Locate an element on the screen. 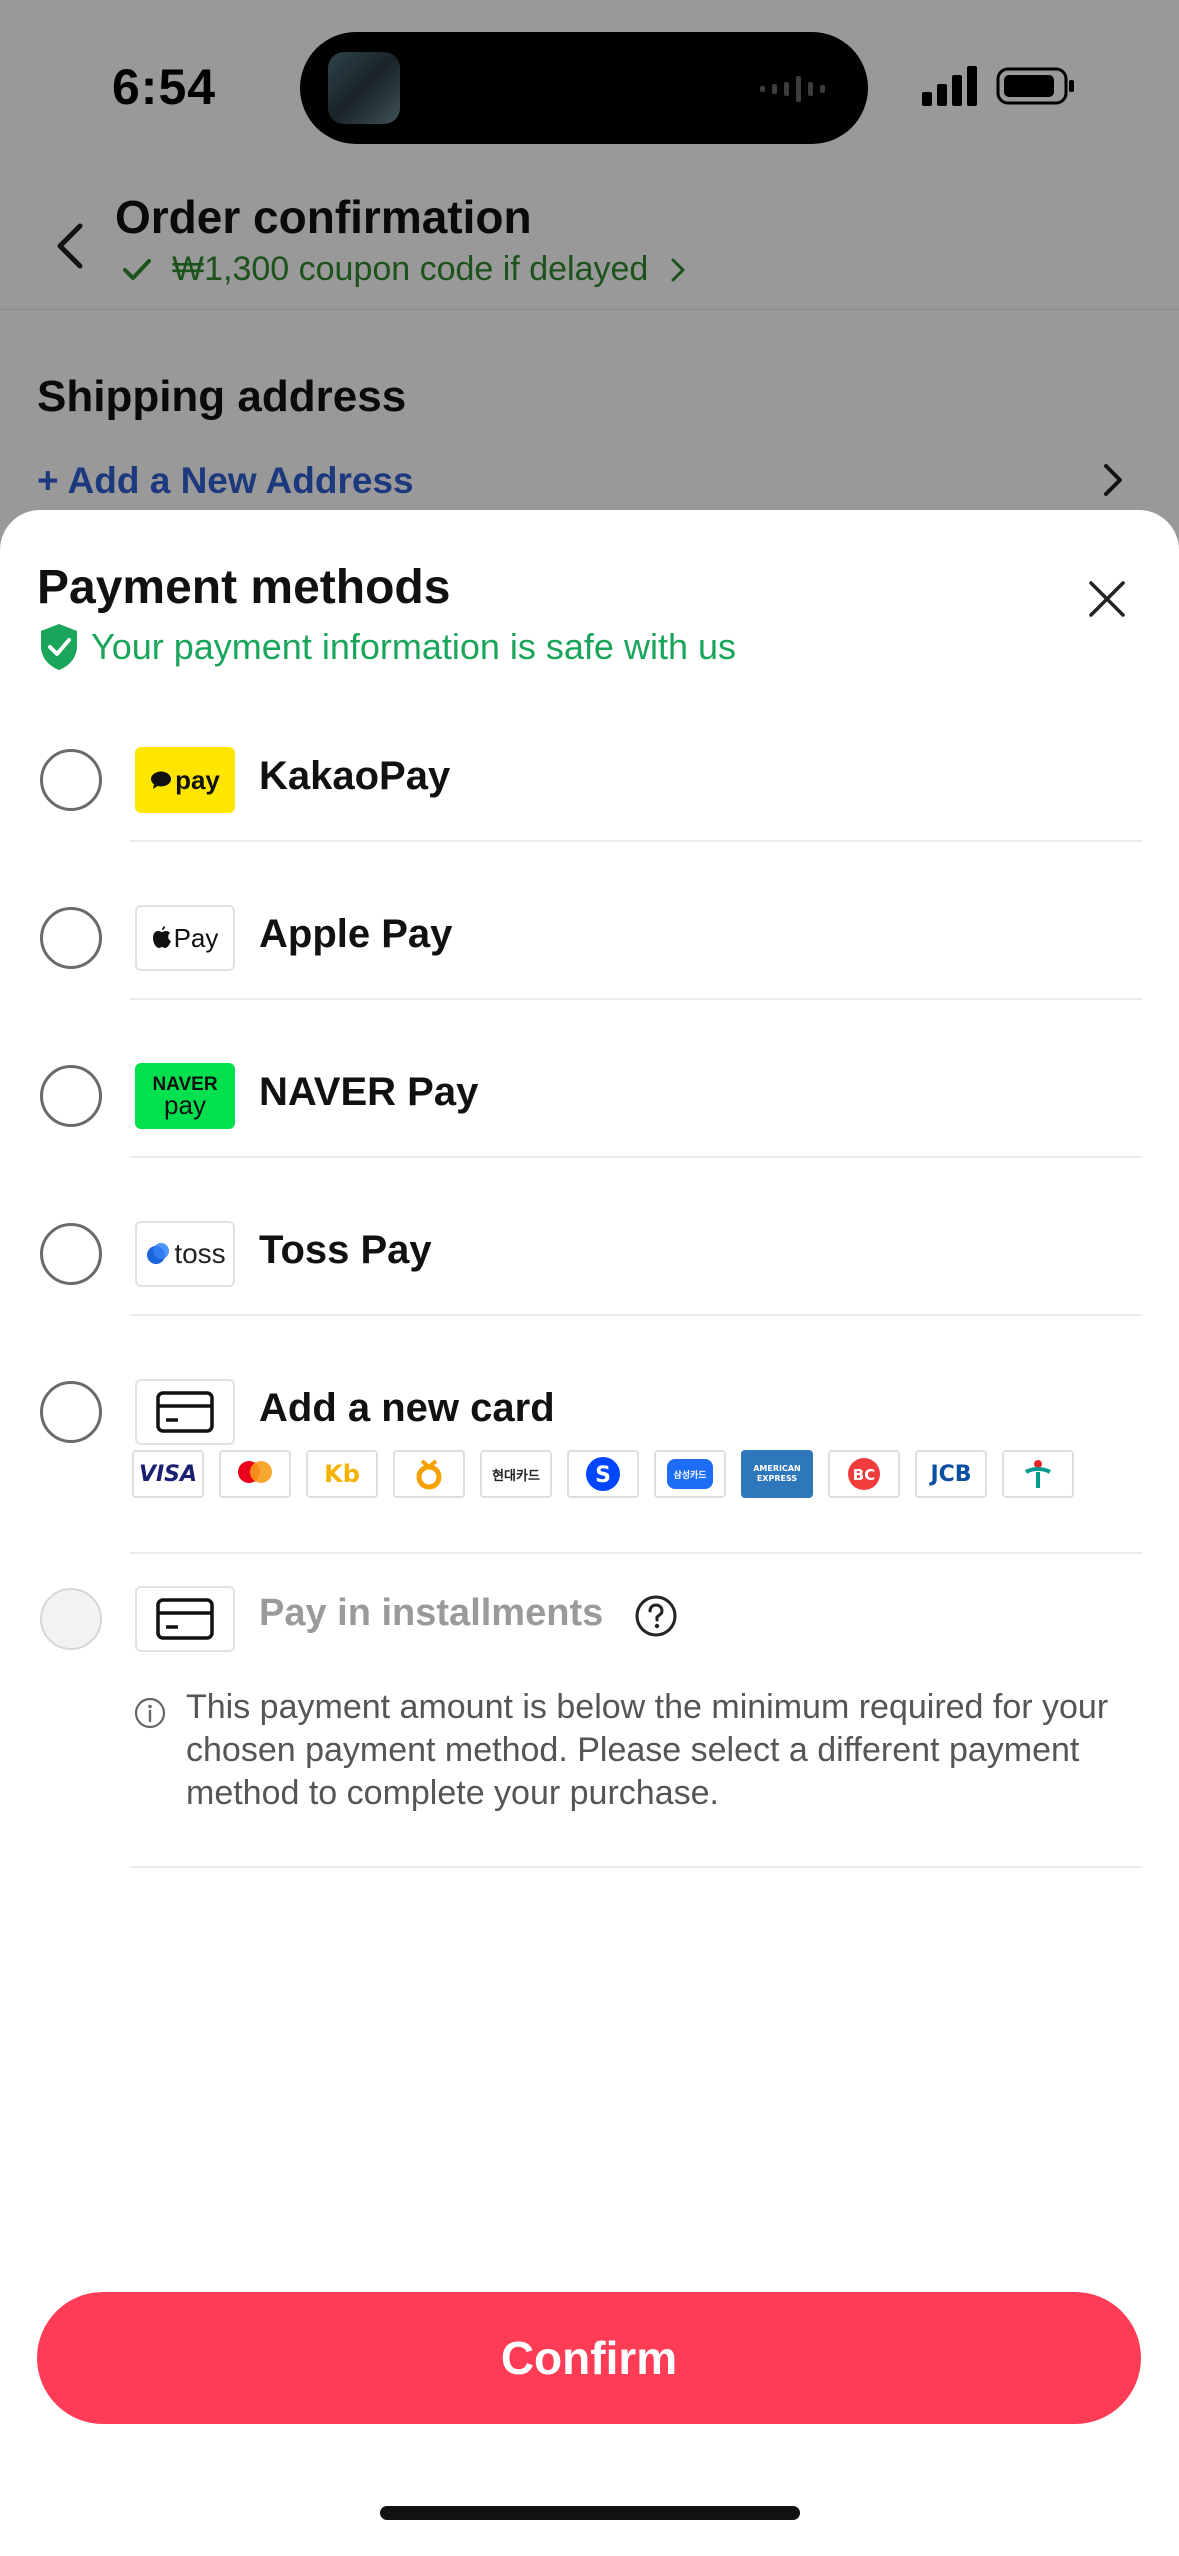  naver-pay-logo-text: pay is located at coordinates (185, 1104).